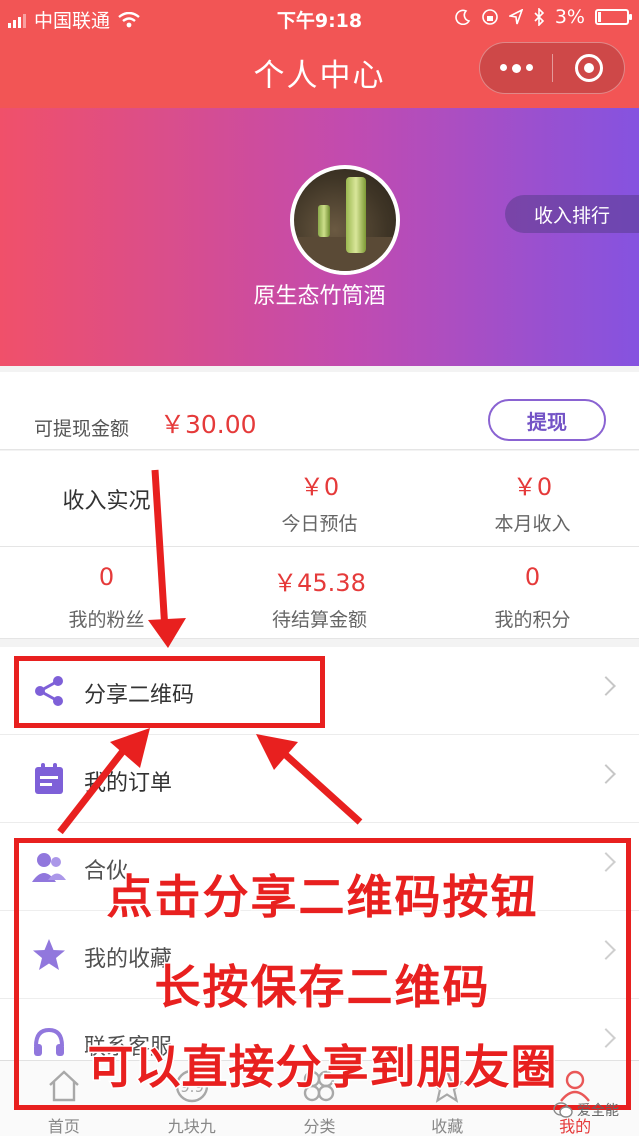  What do you see at coordinates (319, 18) in the screenshot?
I see `status-bar: 中国联通 下午9:18 3%` at bounding box center [319, 18].